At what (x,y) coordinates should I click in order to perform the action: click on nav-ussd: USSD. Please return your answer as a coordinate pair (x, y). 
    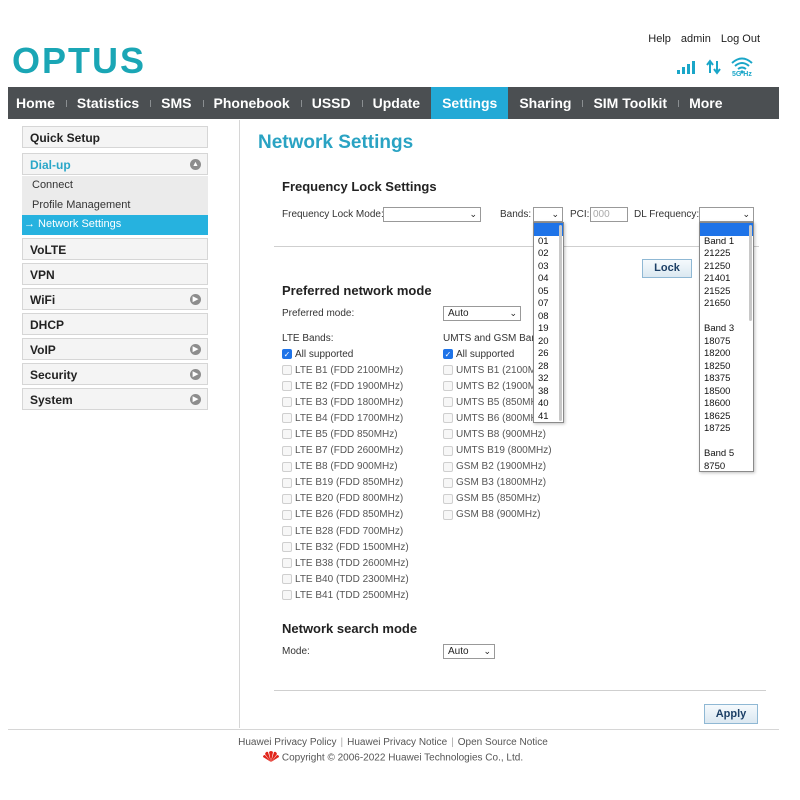
    Looking at the image, I should click on (331, 103).